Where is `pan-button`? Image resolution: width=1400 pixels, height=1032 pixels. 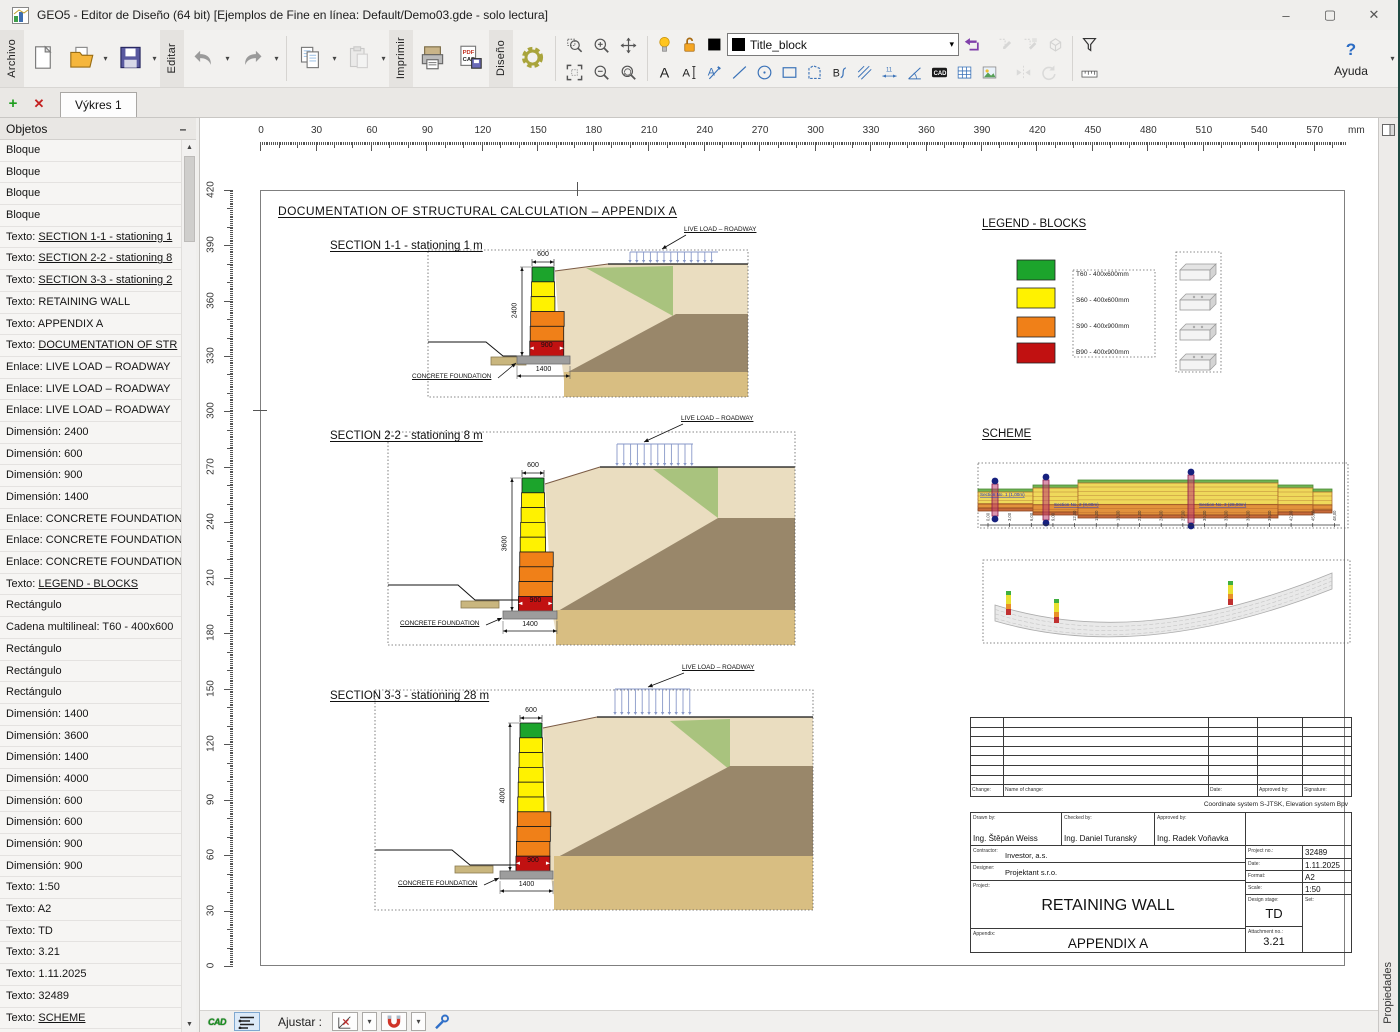 pan-button is located at coordinates (628, 45).